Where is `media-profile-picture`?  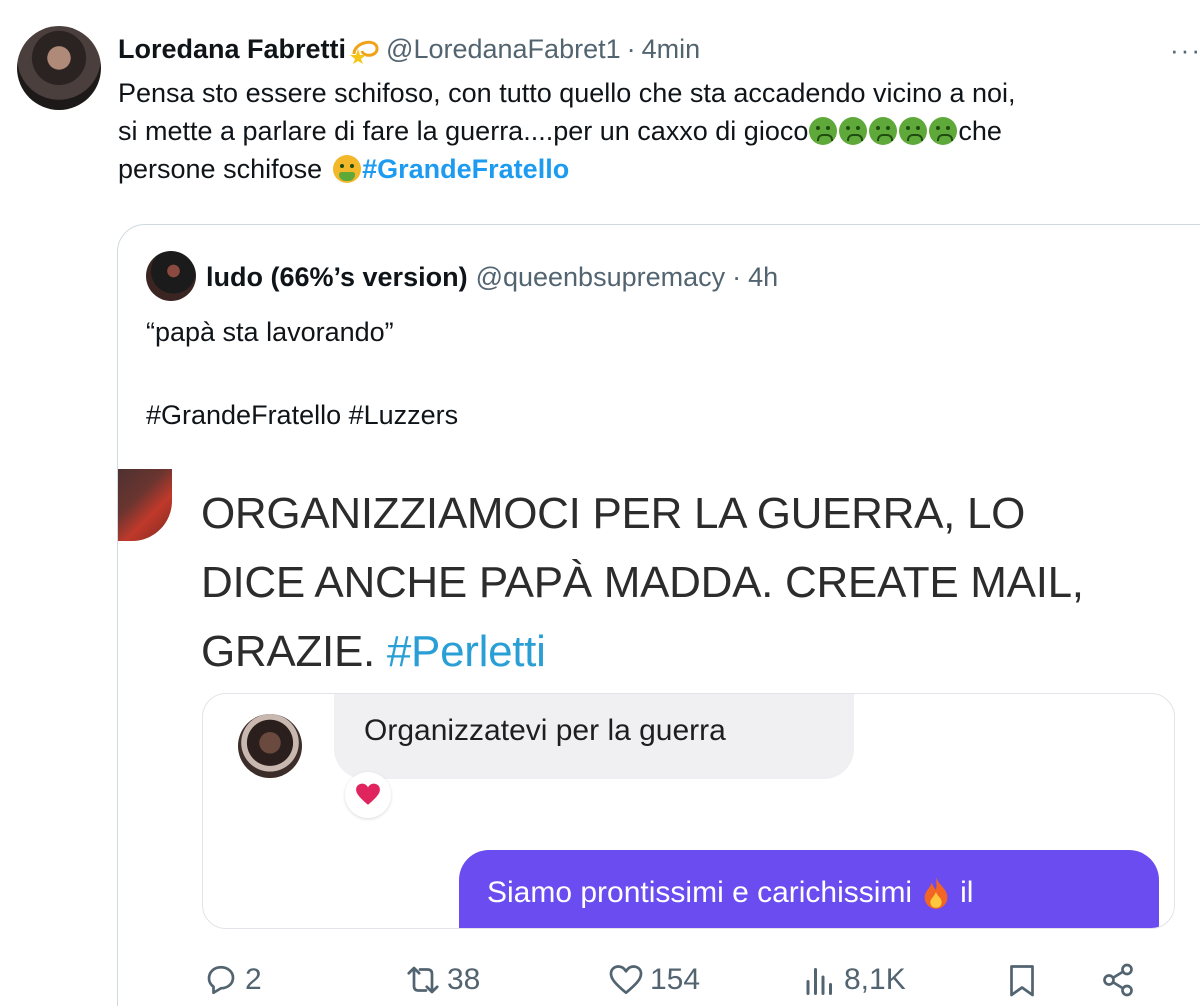
media-profile-picture is located at coordinates (145, 505).